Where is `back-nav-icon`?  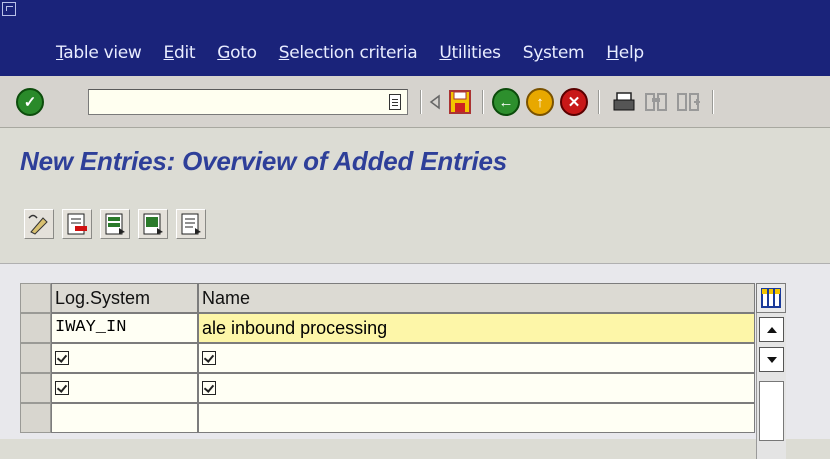 back-nav-icon is located at coordinates (435, 102).